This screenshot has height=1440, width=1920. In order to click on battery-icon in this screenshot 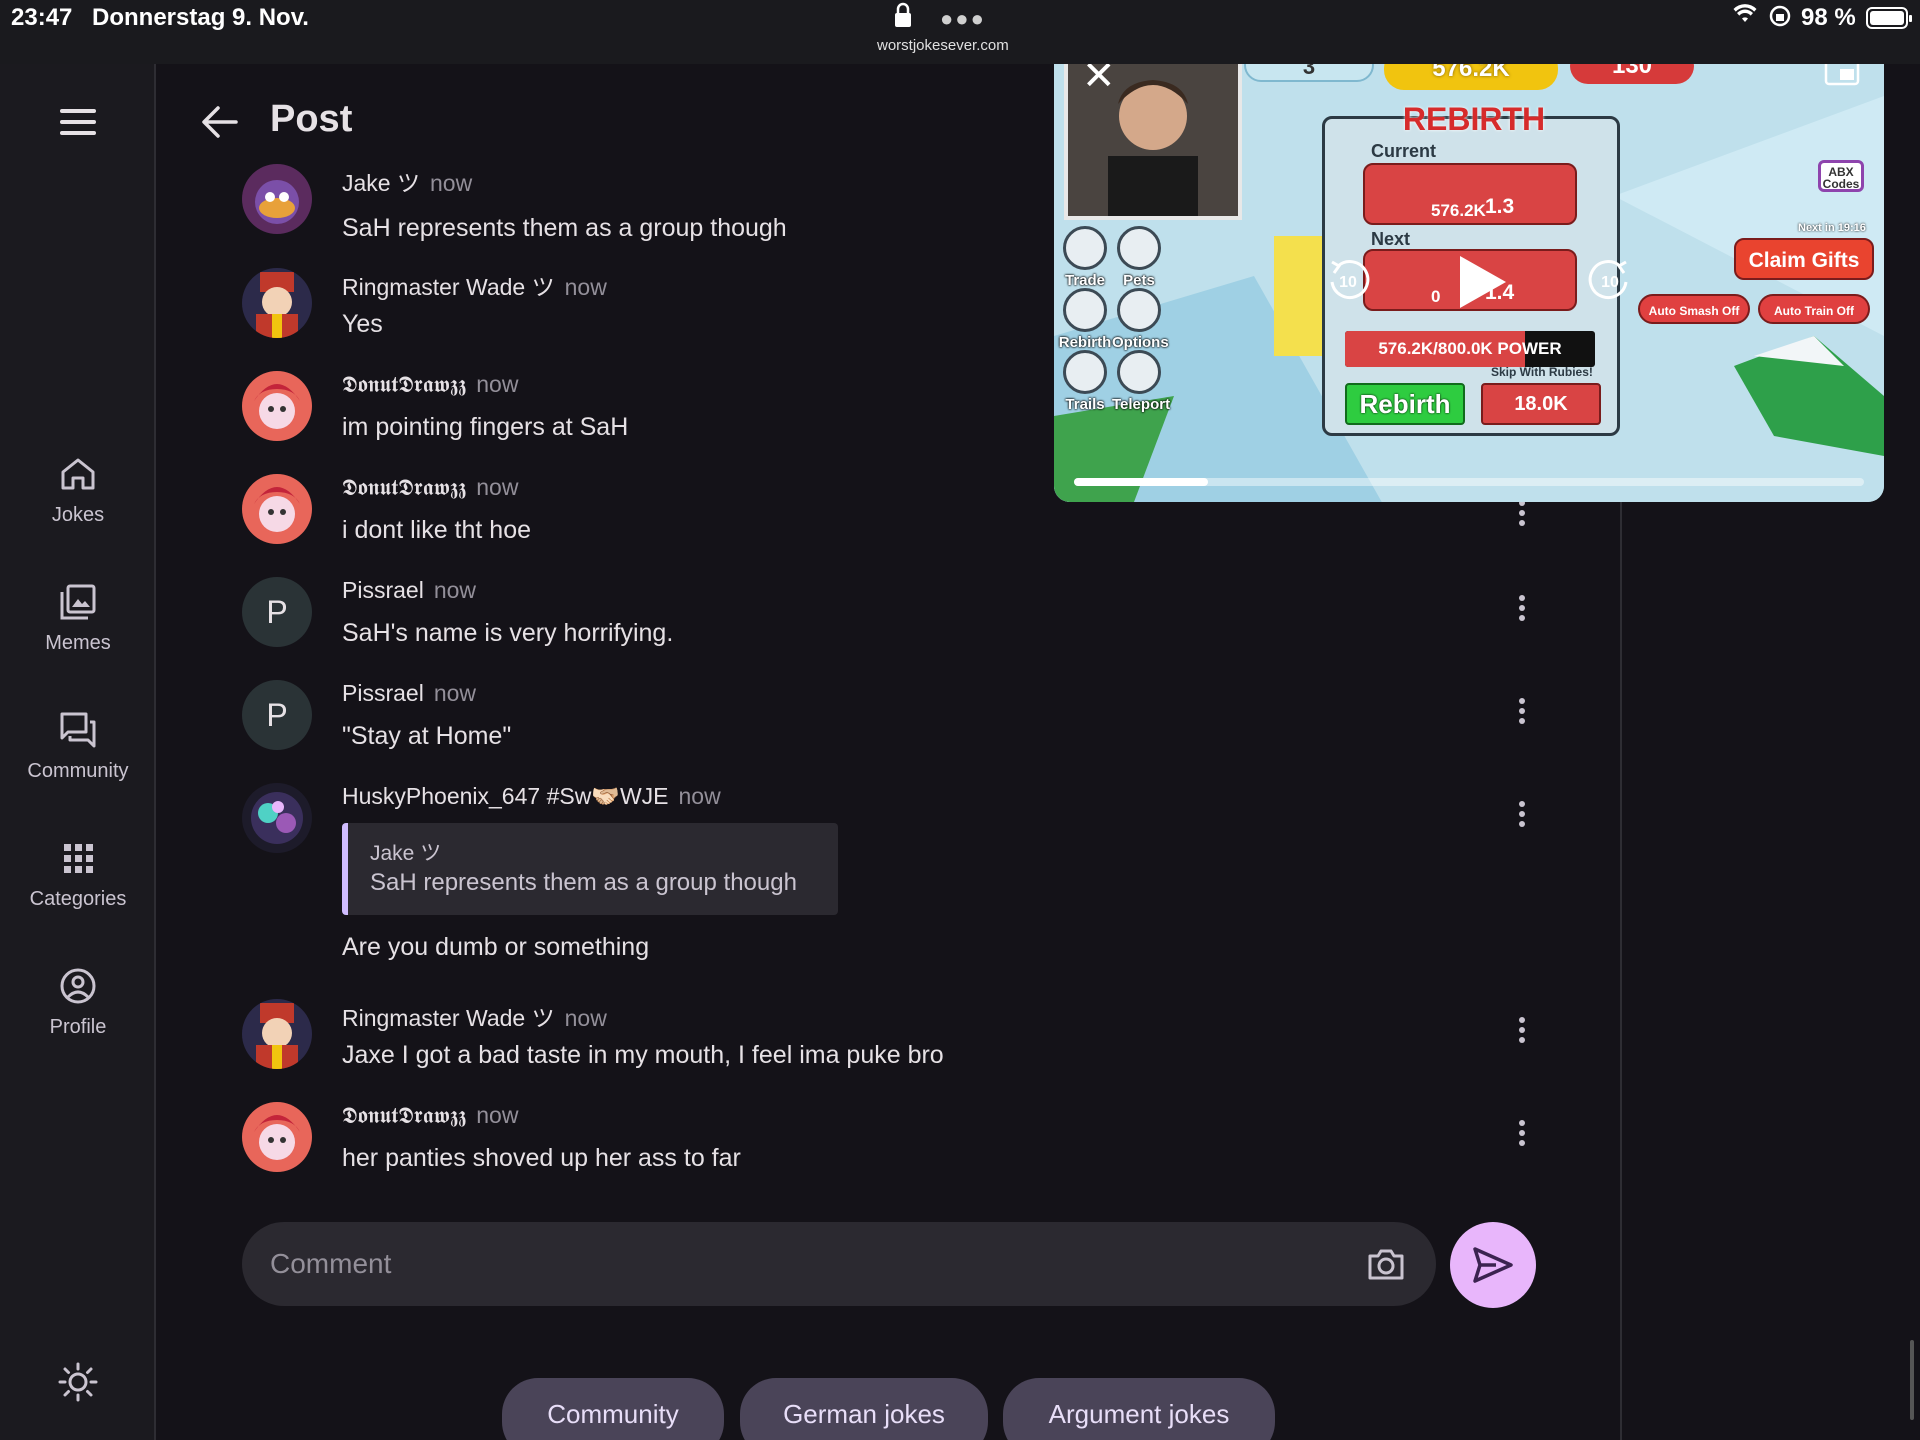, I will do `click(1889, 18)`.